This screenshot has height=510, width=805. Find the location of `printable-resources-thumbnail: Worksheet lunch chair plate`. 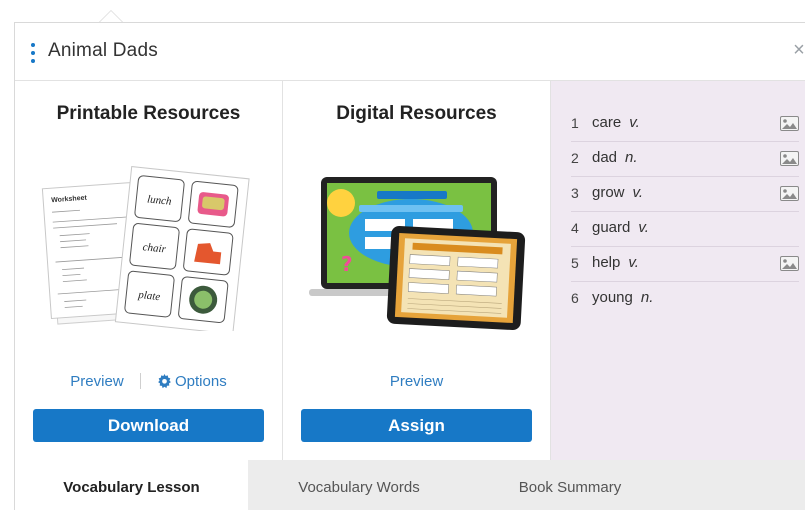

printable-resources-thumbnail: Worksheet lunch chair plate is located at coordinates (145, 248).